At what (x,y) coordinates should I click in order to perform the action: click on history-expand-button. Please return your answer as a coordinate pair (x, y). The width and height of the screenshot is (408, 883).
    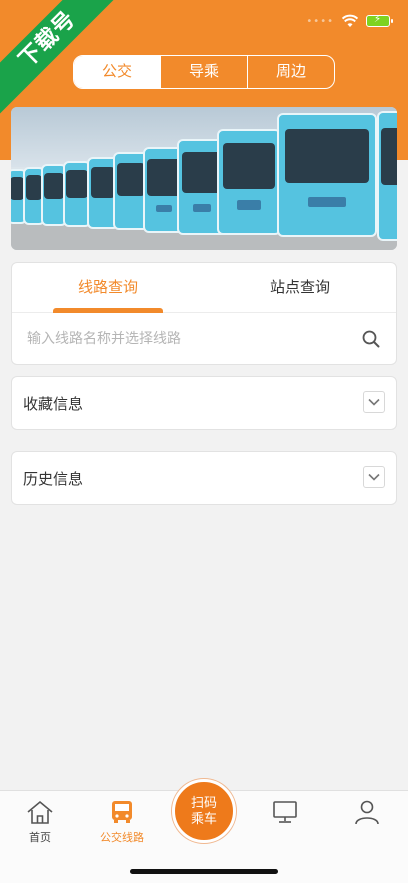
    Looking at the image, I should click on (374, 477).